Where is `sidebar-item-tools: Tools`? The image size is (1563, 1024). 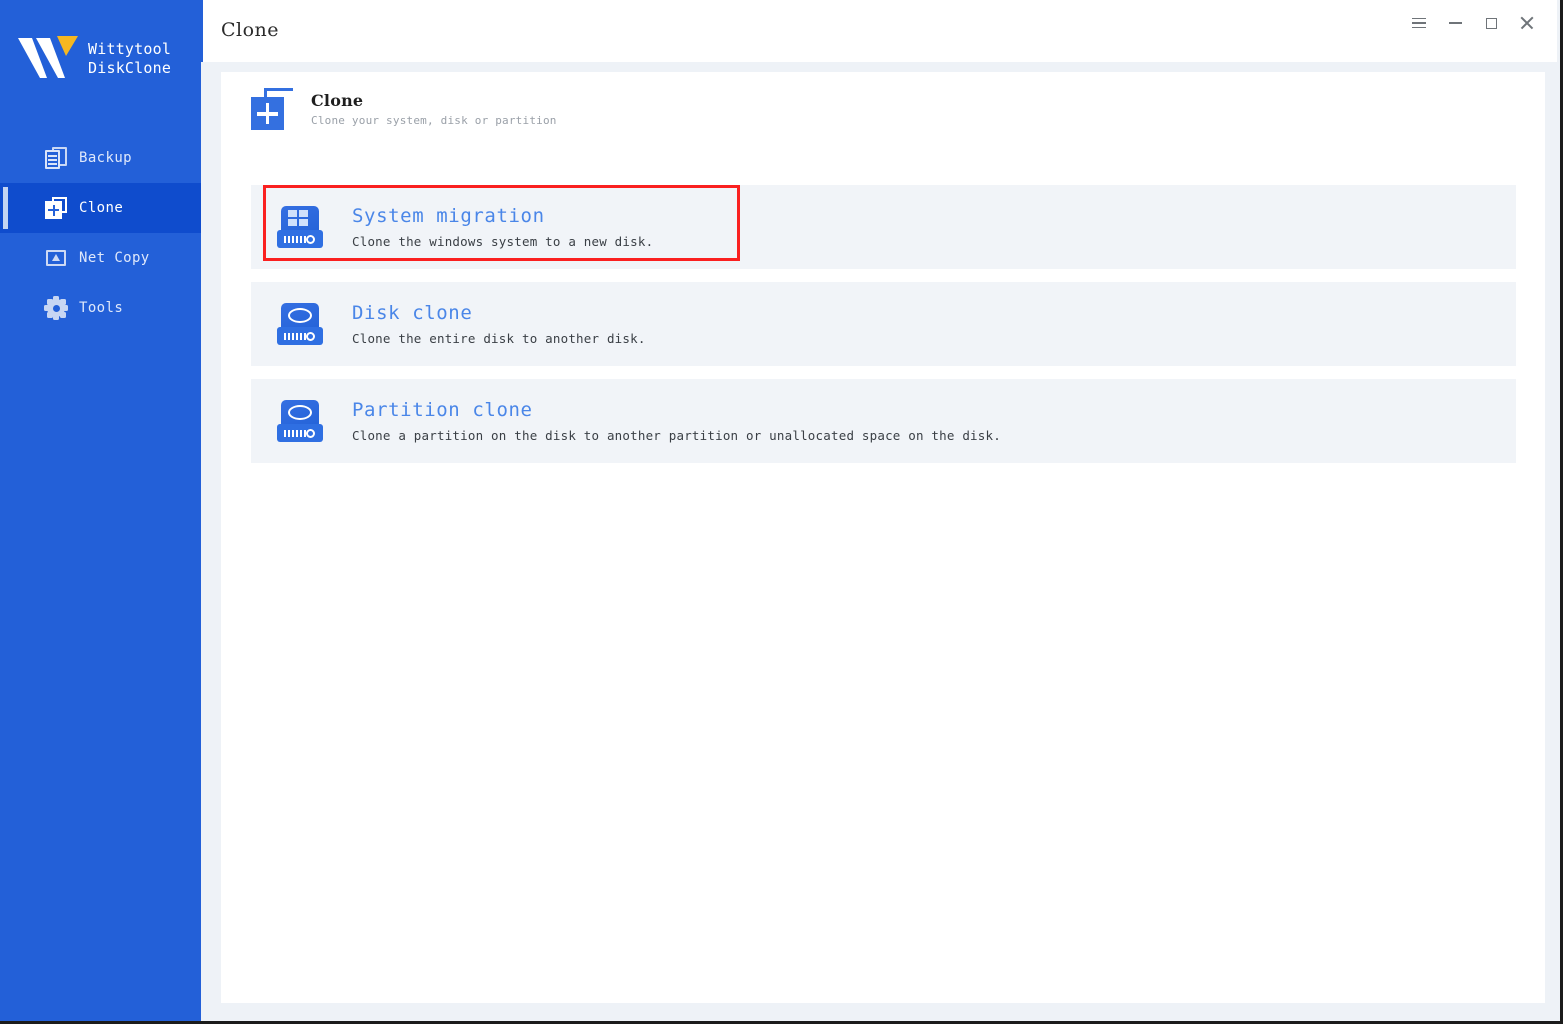
sidebar-item-tools: Tools is located at coordinates (100, 308).